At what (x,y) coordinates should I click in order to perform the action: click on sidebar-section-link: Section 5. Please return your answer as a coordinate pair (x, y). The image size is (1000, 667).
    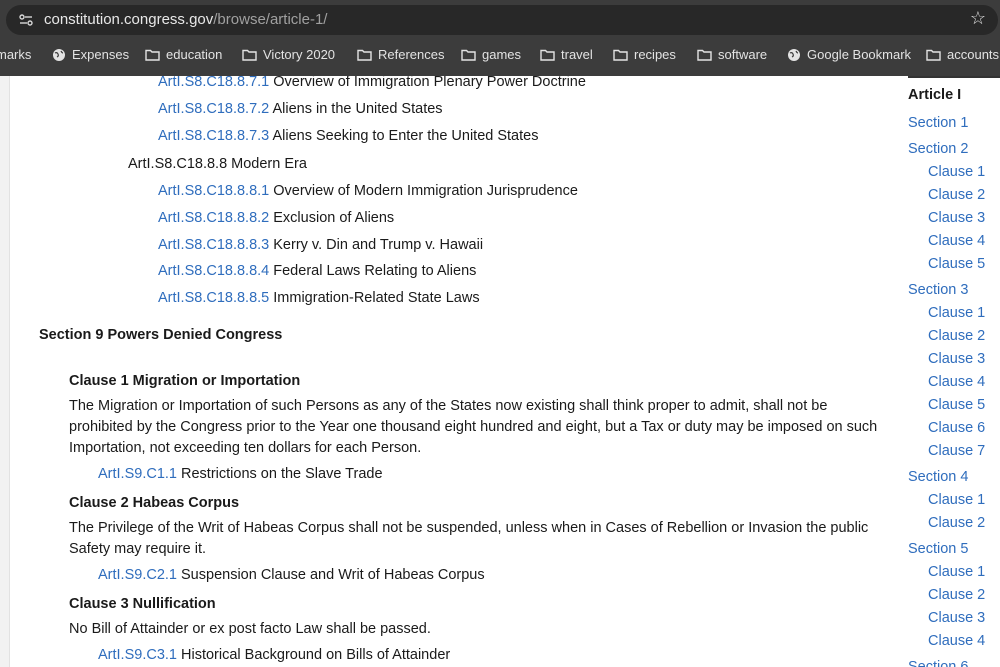
    Looking at the image, I should click on (938, 549).